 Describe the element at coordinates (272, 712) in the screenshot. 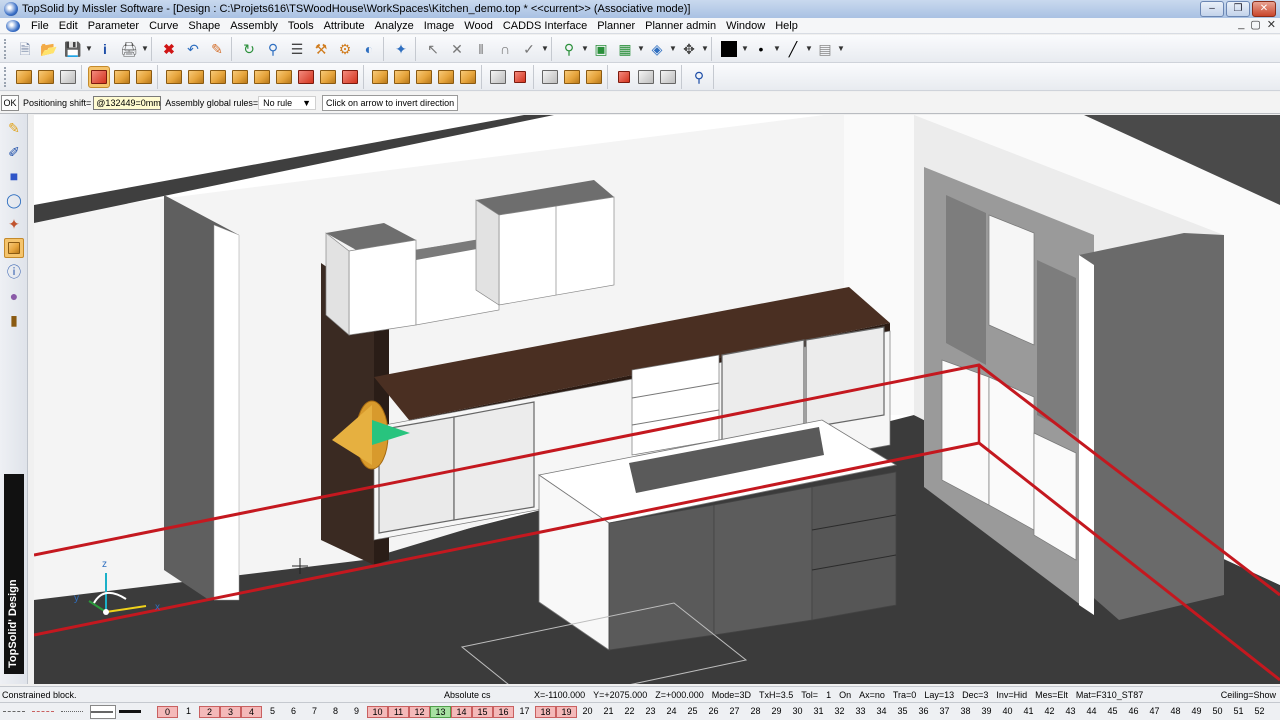

I see `layer-button: 5` at that location.